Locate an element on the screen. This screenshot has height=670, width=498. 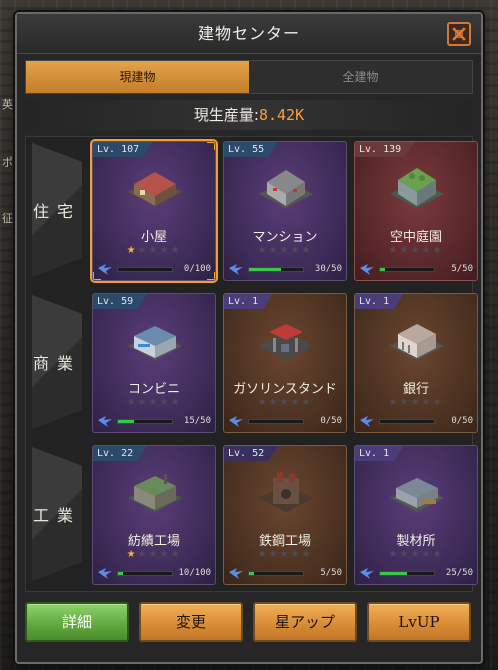
background-side-label: ポ is located at coordinates (7, 162).